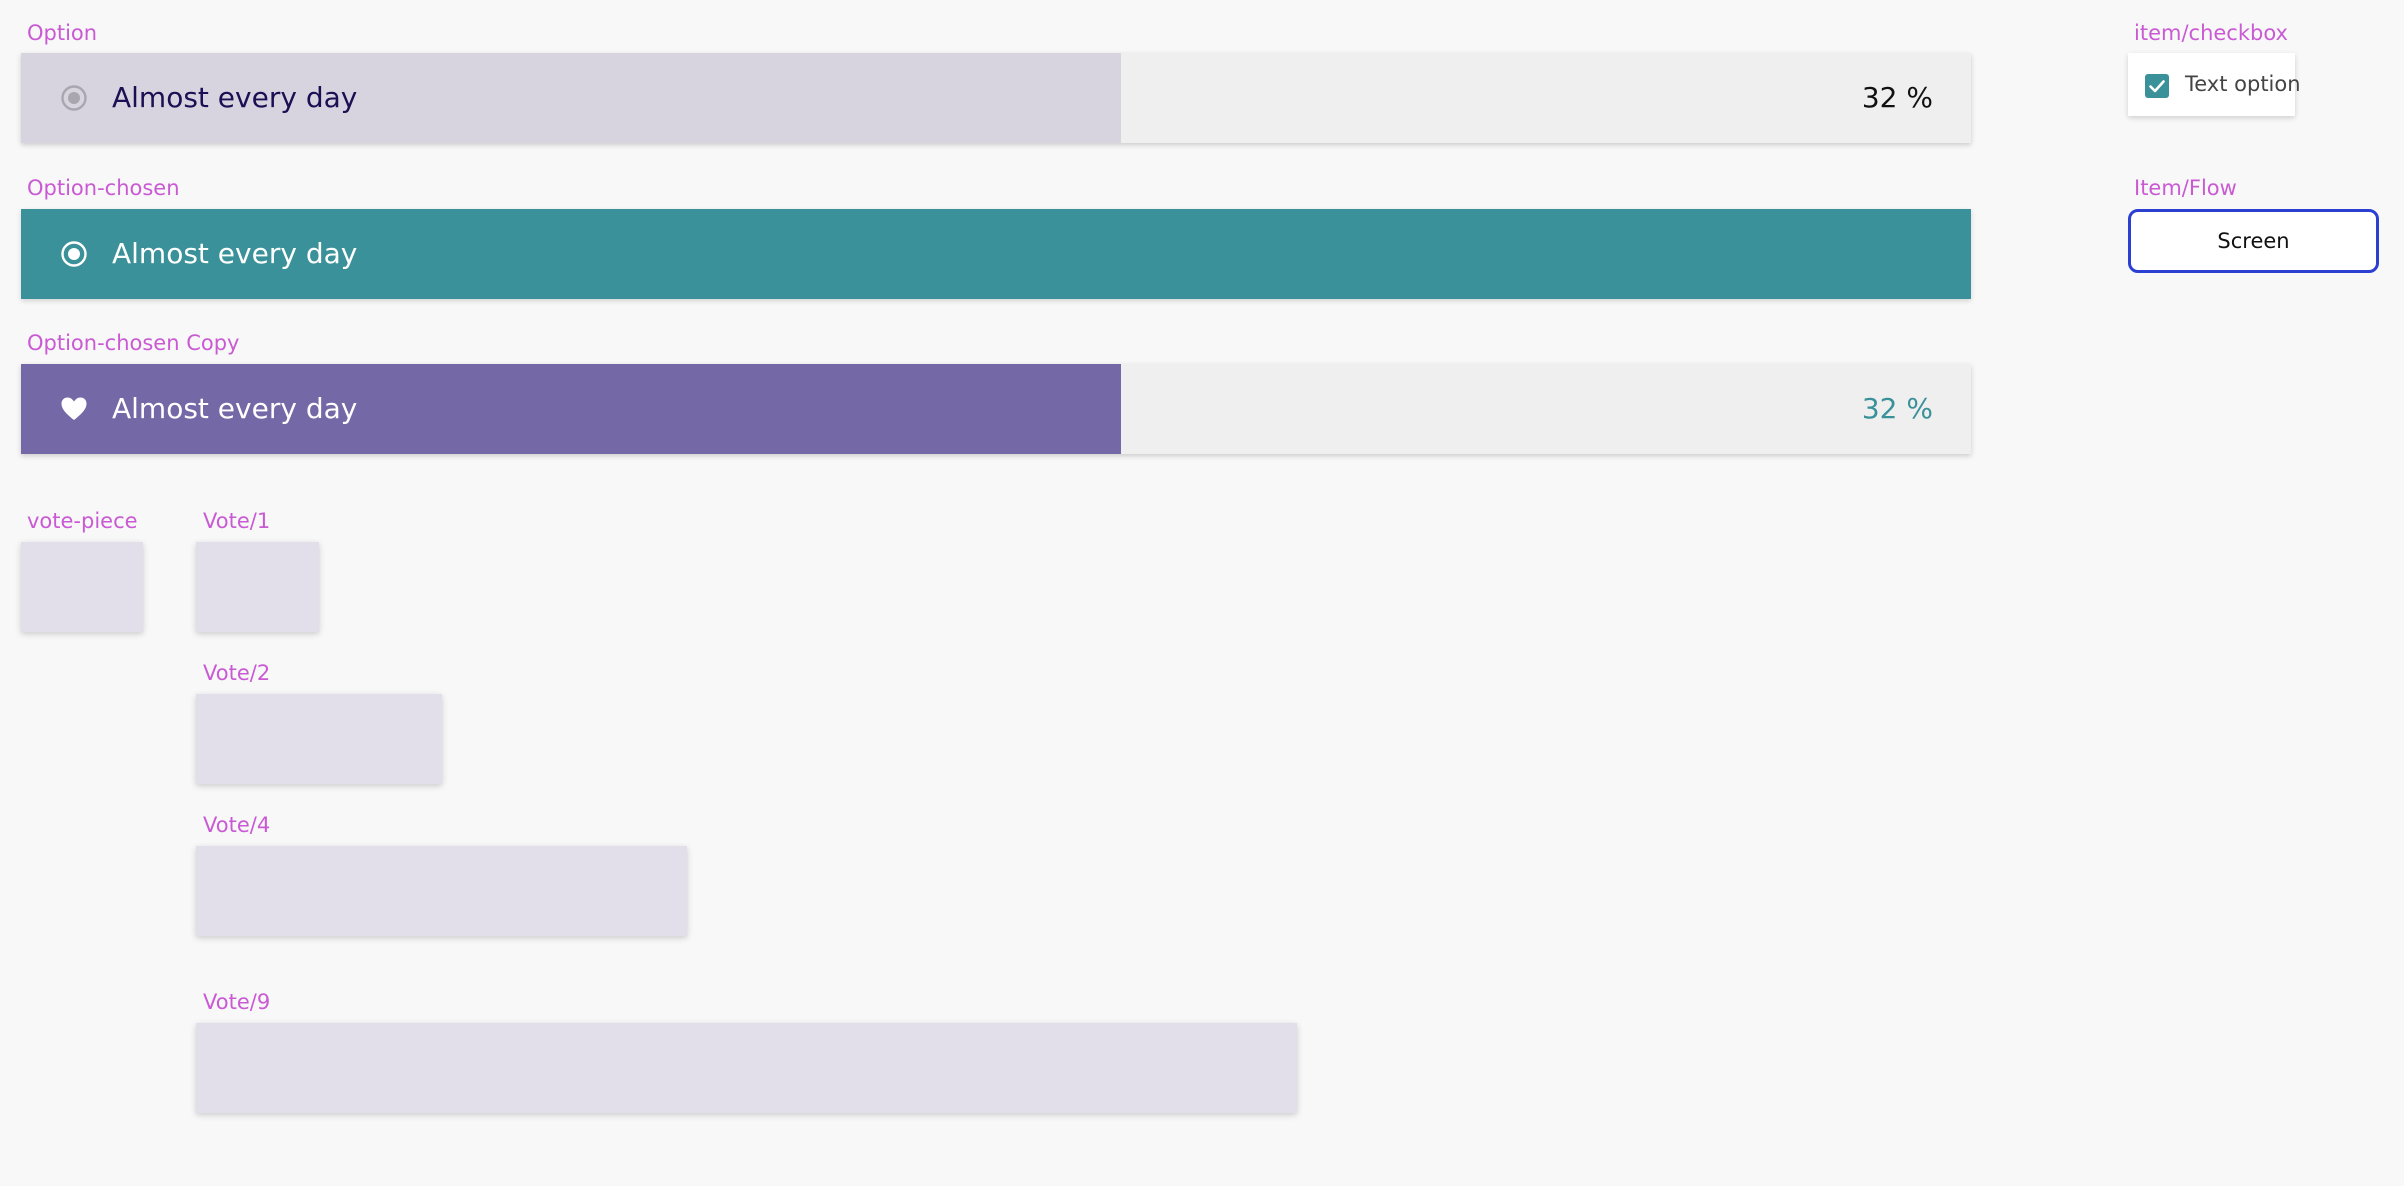 The height and width of the screenshot is (1186, 2404). Describe the element at coordinates (74, 254) in the screenshot. I see `radio-selected-icon` at that location.